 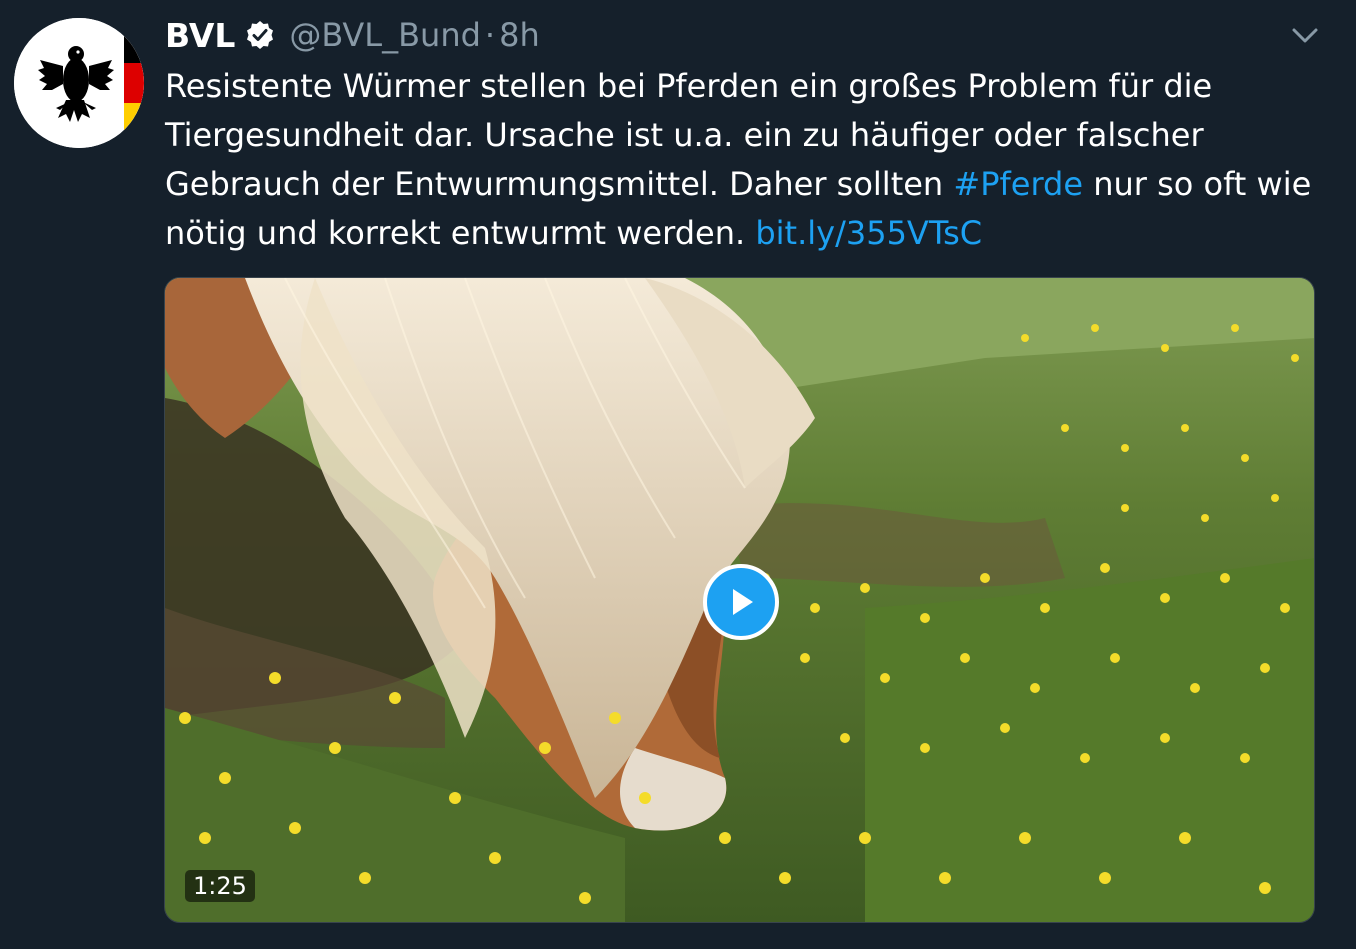 I want to click on author-handle: @BVL_Bund, so click(x=385, y=35).